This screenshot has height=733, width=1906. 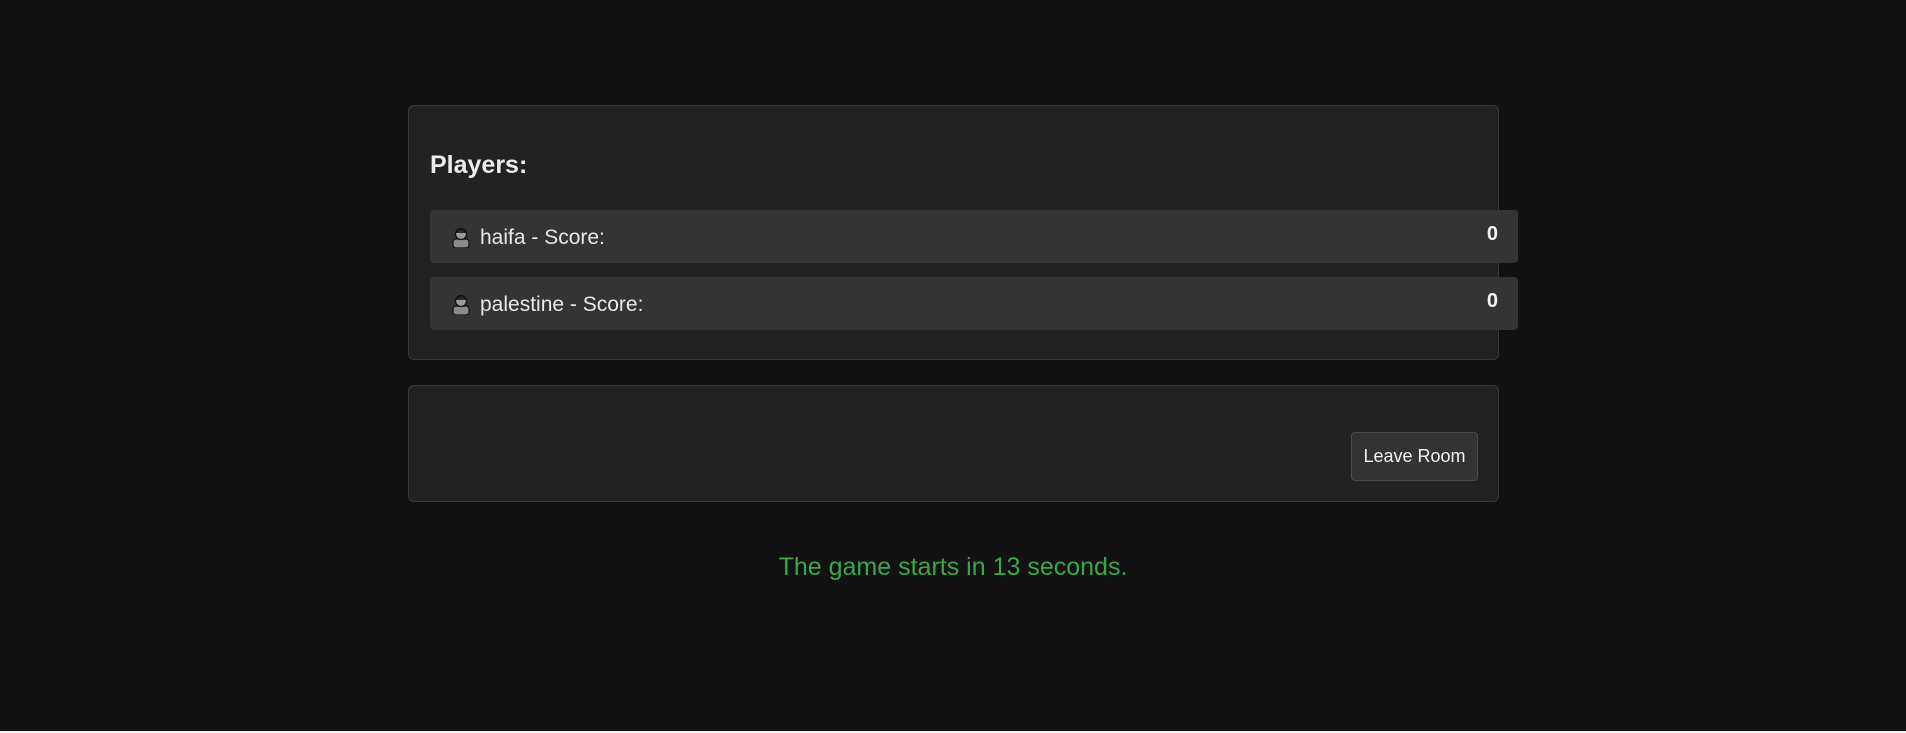 What do you see at coordinates (479, 165) in the screenshot?
I see `players-heading: Players:` at bounding box center [479, 165].